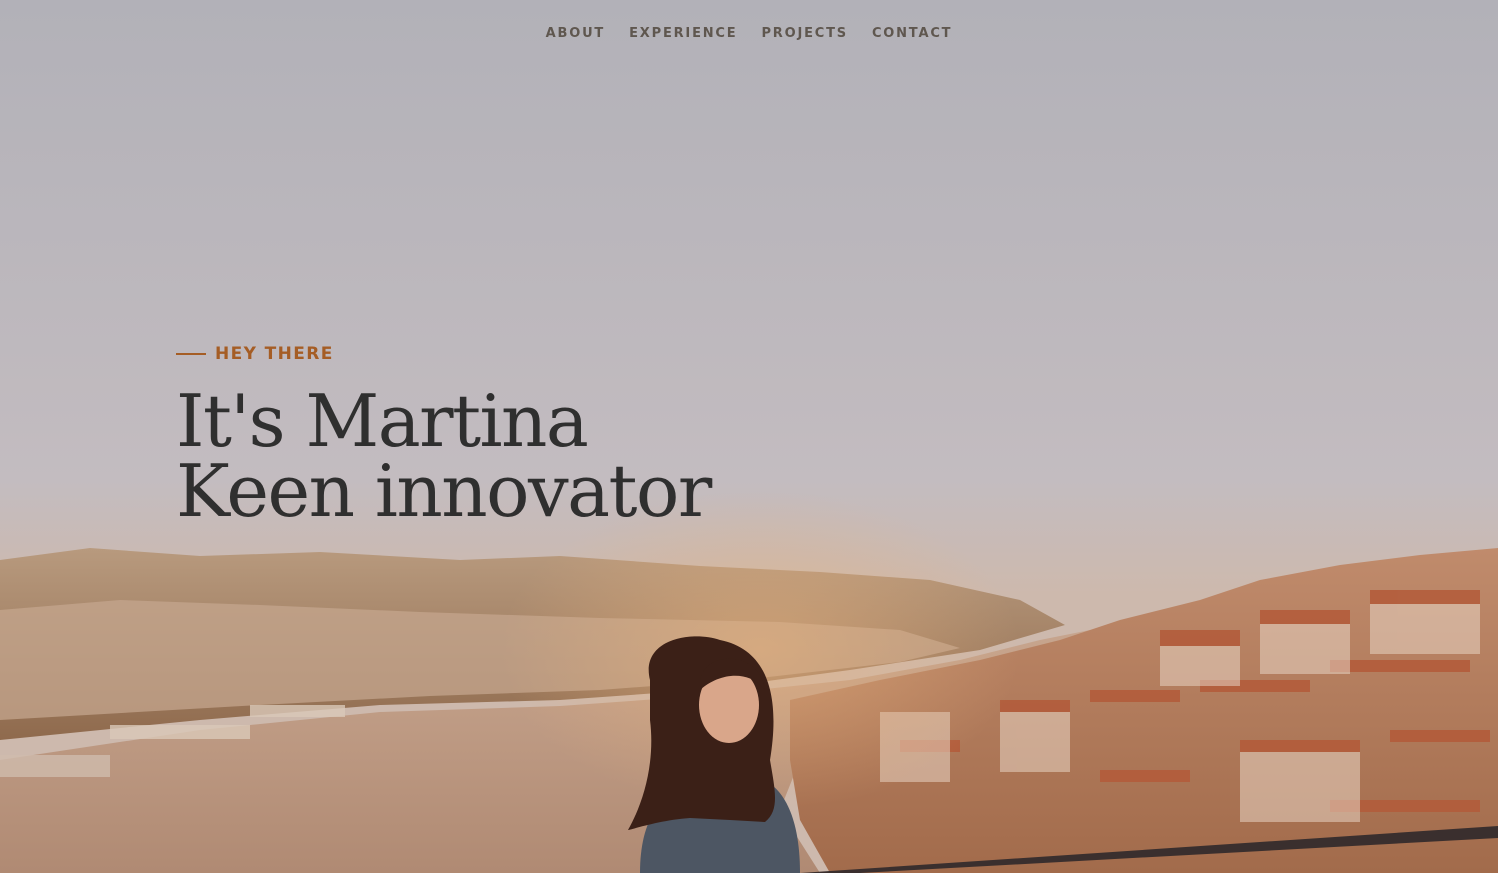 The image size is (1498, 873). I want to click on nav-link-contact: CONTACT, so click(912, 34).